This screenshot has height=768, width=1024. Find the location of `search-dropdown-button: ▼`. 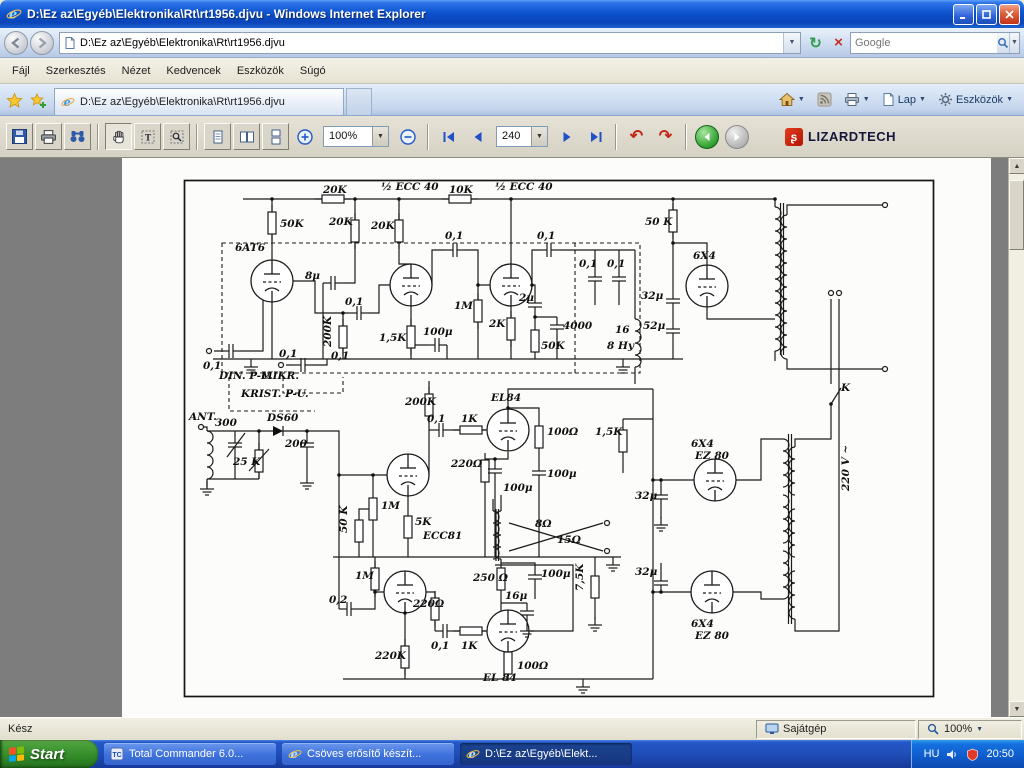

search-dropdown-button: ▼ is located at coordinates (1014, 42).